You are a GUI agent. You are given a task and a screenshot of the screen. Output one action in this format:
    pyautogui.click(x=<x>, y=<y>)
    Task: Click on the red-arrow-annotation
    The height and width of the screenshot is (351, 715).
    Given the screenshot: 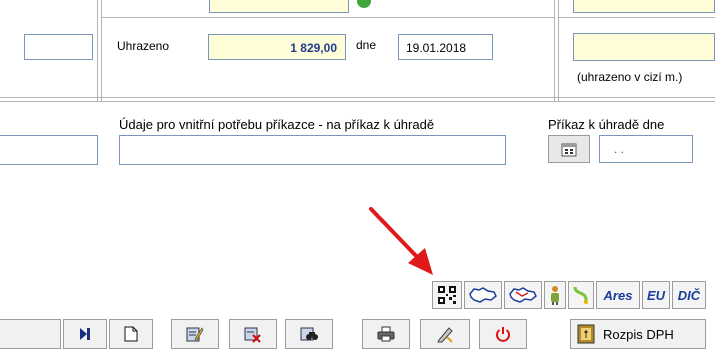 What is the action you would take?
    pyautogui.click(x=401, y=241)
    